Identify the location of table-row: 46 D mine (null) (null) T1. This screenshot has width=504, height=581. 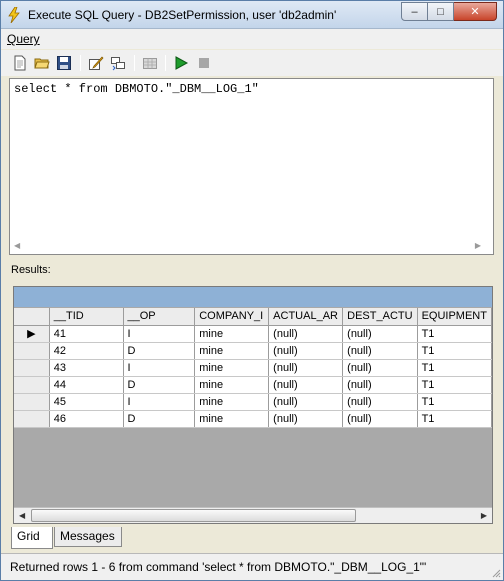
(253, 419).